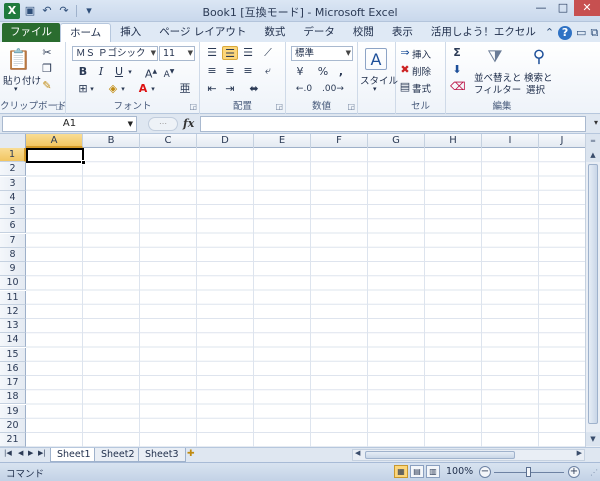 The image size is (600, 481). What do you see at coordinates (351, 106) in the screenshot?
I see `number-launcher-icon: ◲` at bounding box center [351, 106].